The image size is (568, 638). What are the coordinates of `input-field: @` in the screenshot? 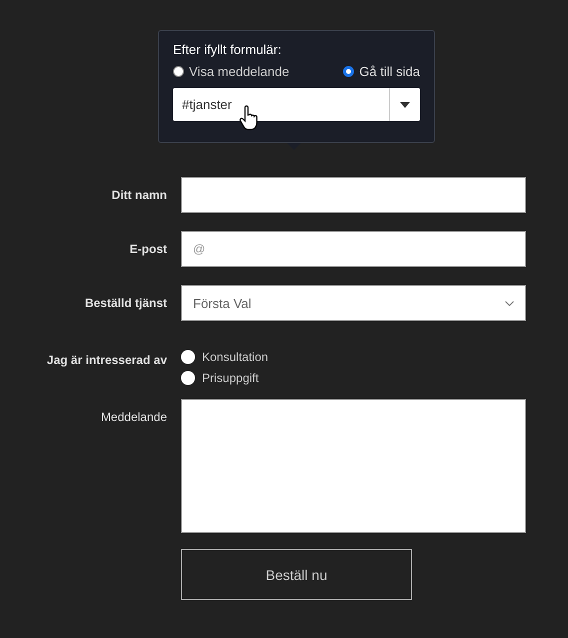 It's located at (353, 249).